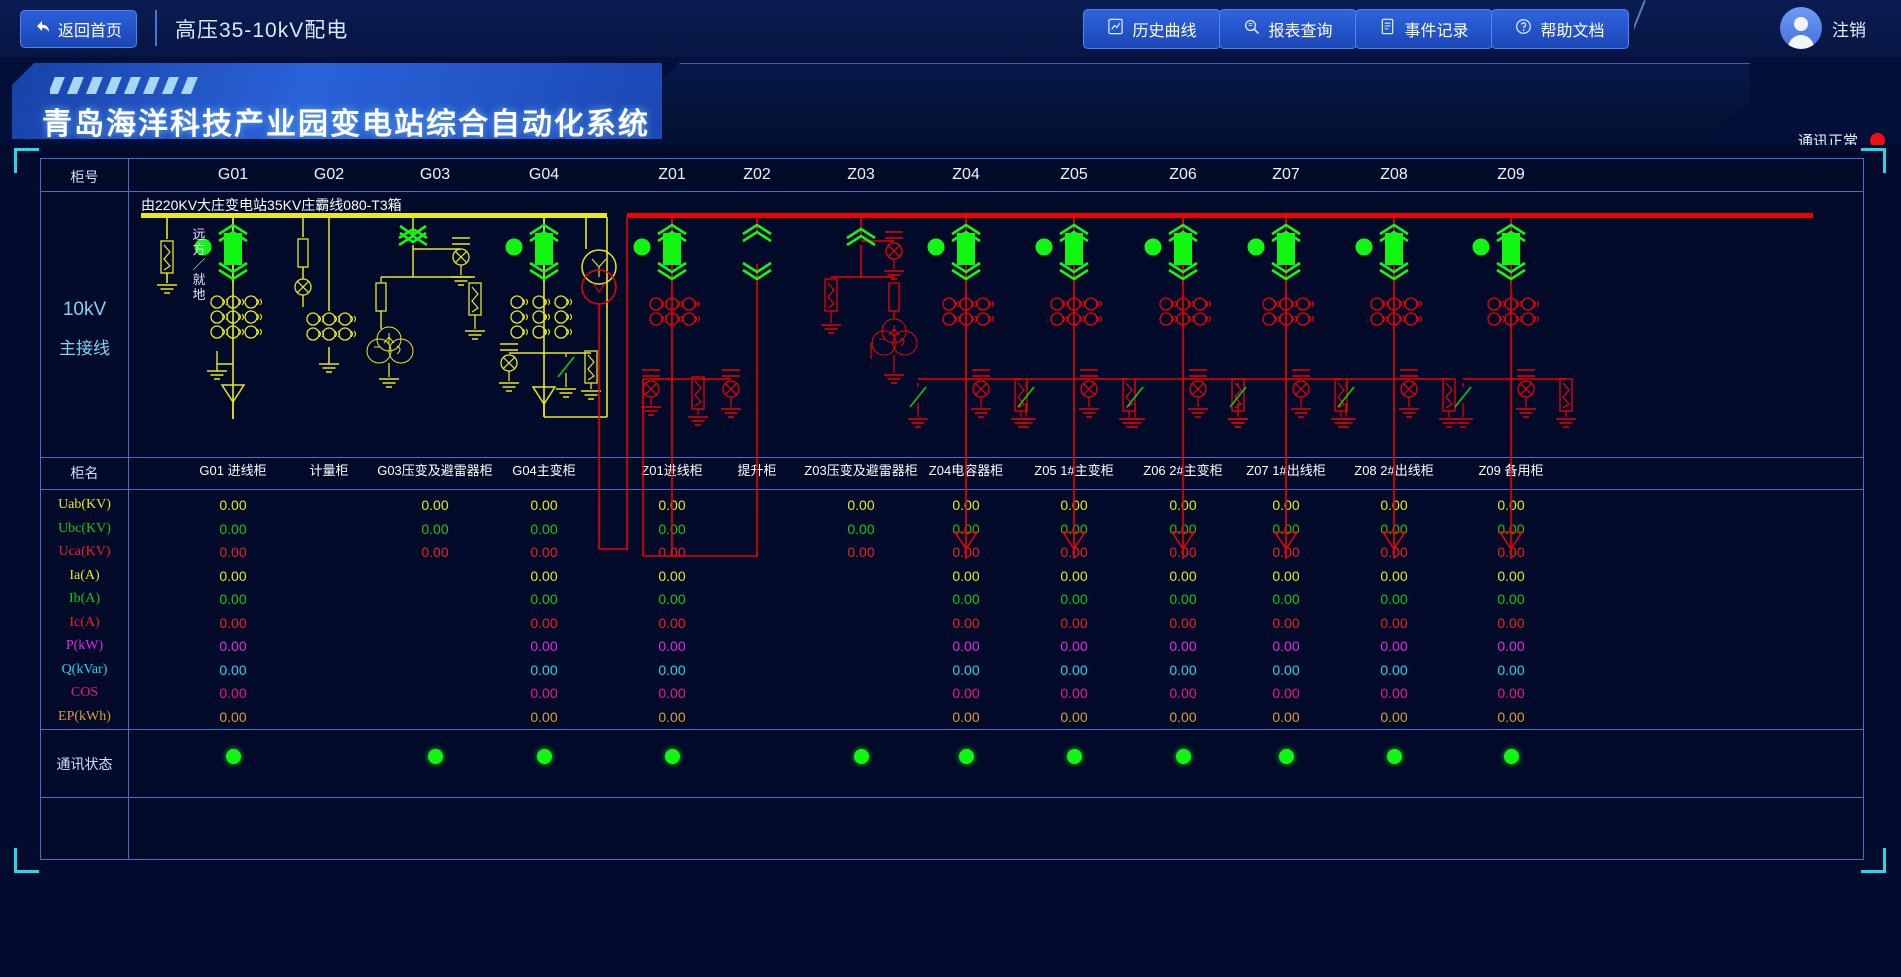 The image size is (1901, 977). I want to click on history-curve-label: 历史曲线, so click(1164, 31).